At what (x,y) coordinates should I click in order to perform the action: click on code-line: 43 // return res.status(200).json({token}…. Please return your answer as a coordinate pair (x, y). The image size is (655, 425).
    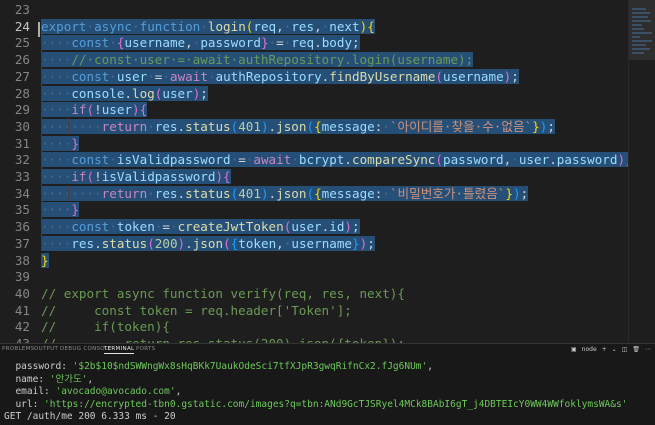
    Looking at the image, I should click on (327, 339).